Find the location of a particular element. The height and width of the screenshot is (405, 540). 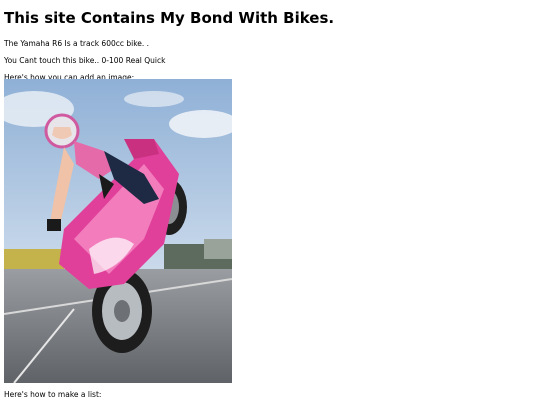

page-title: This site Contains My Bond With Bikes. is located at coordinates (169, 18).